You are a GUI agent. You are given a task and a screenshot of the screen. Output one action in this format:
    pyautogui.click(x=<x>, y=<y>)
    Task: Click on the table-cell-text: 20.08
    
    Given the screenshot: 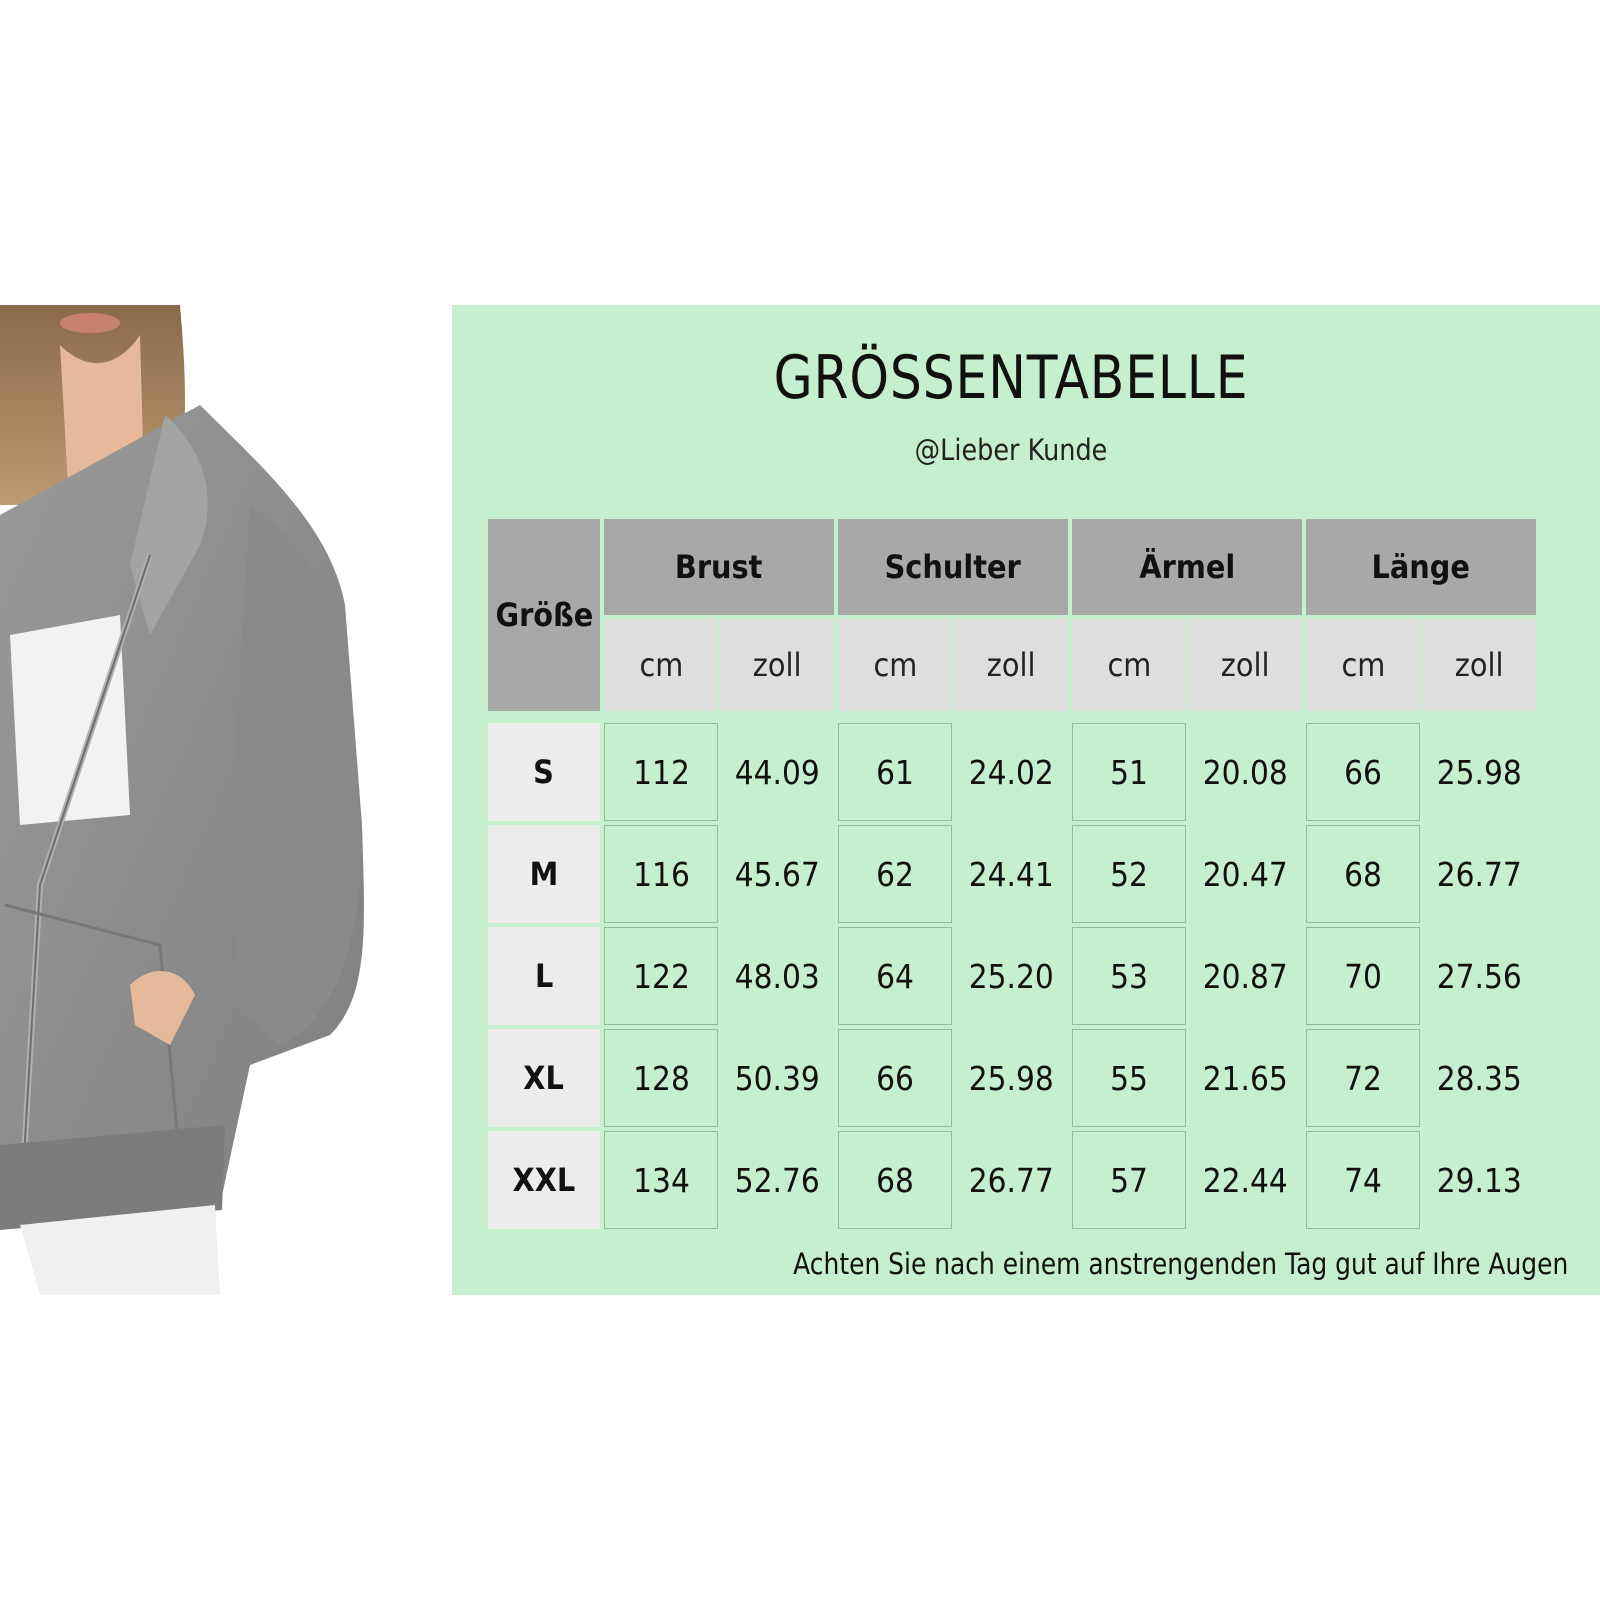 What is the action you would take?
    pyautogui.click(x=1245, y=772)
    